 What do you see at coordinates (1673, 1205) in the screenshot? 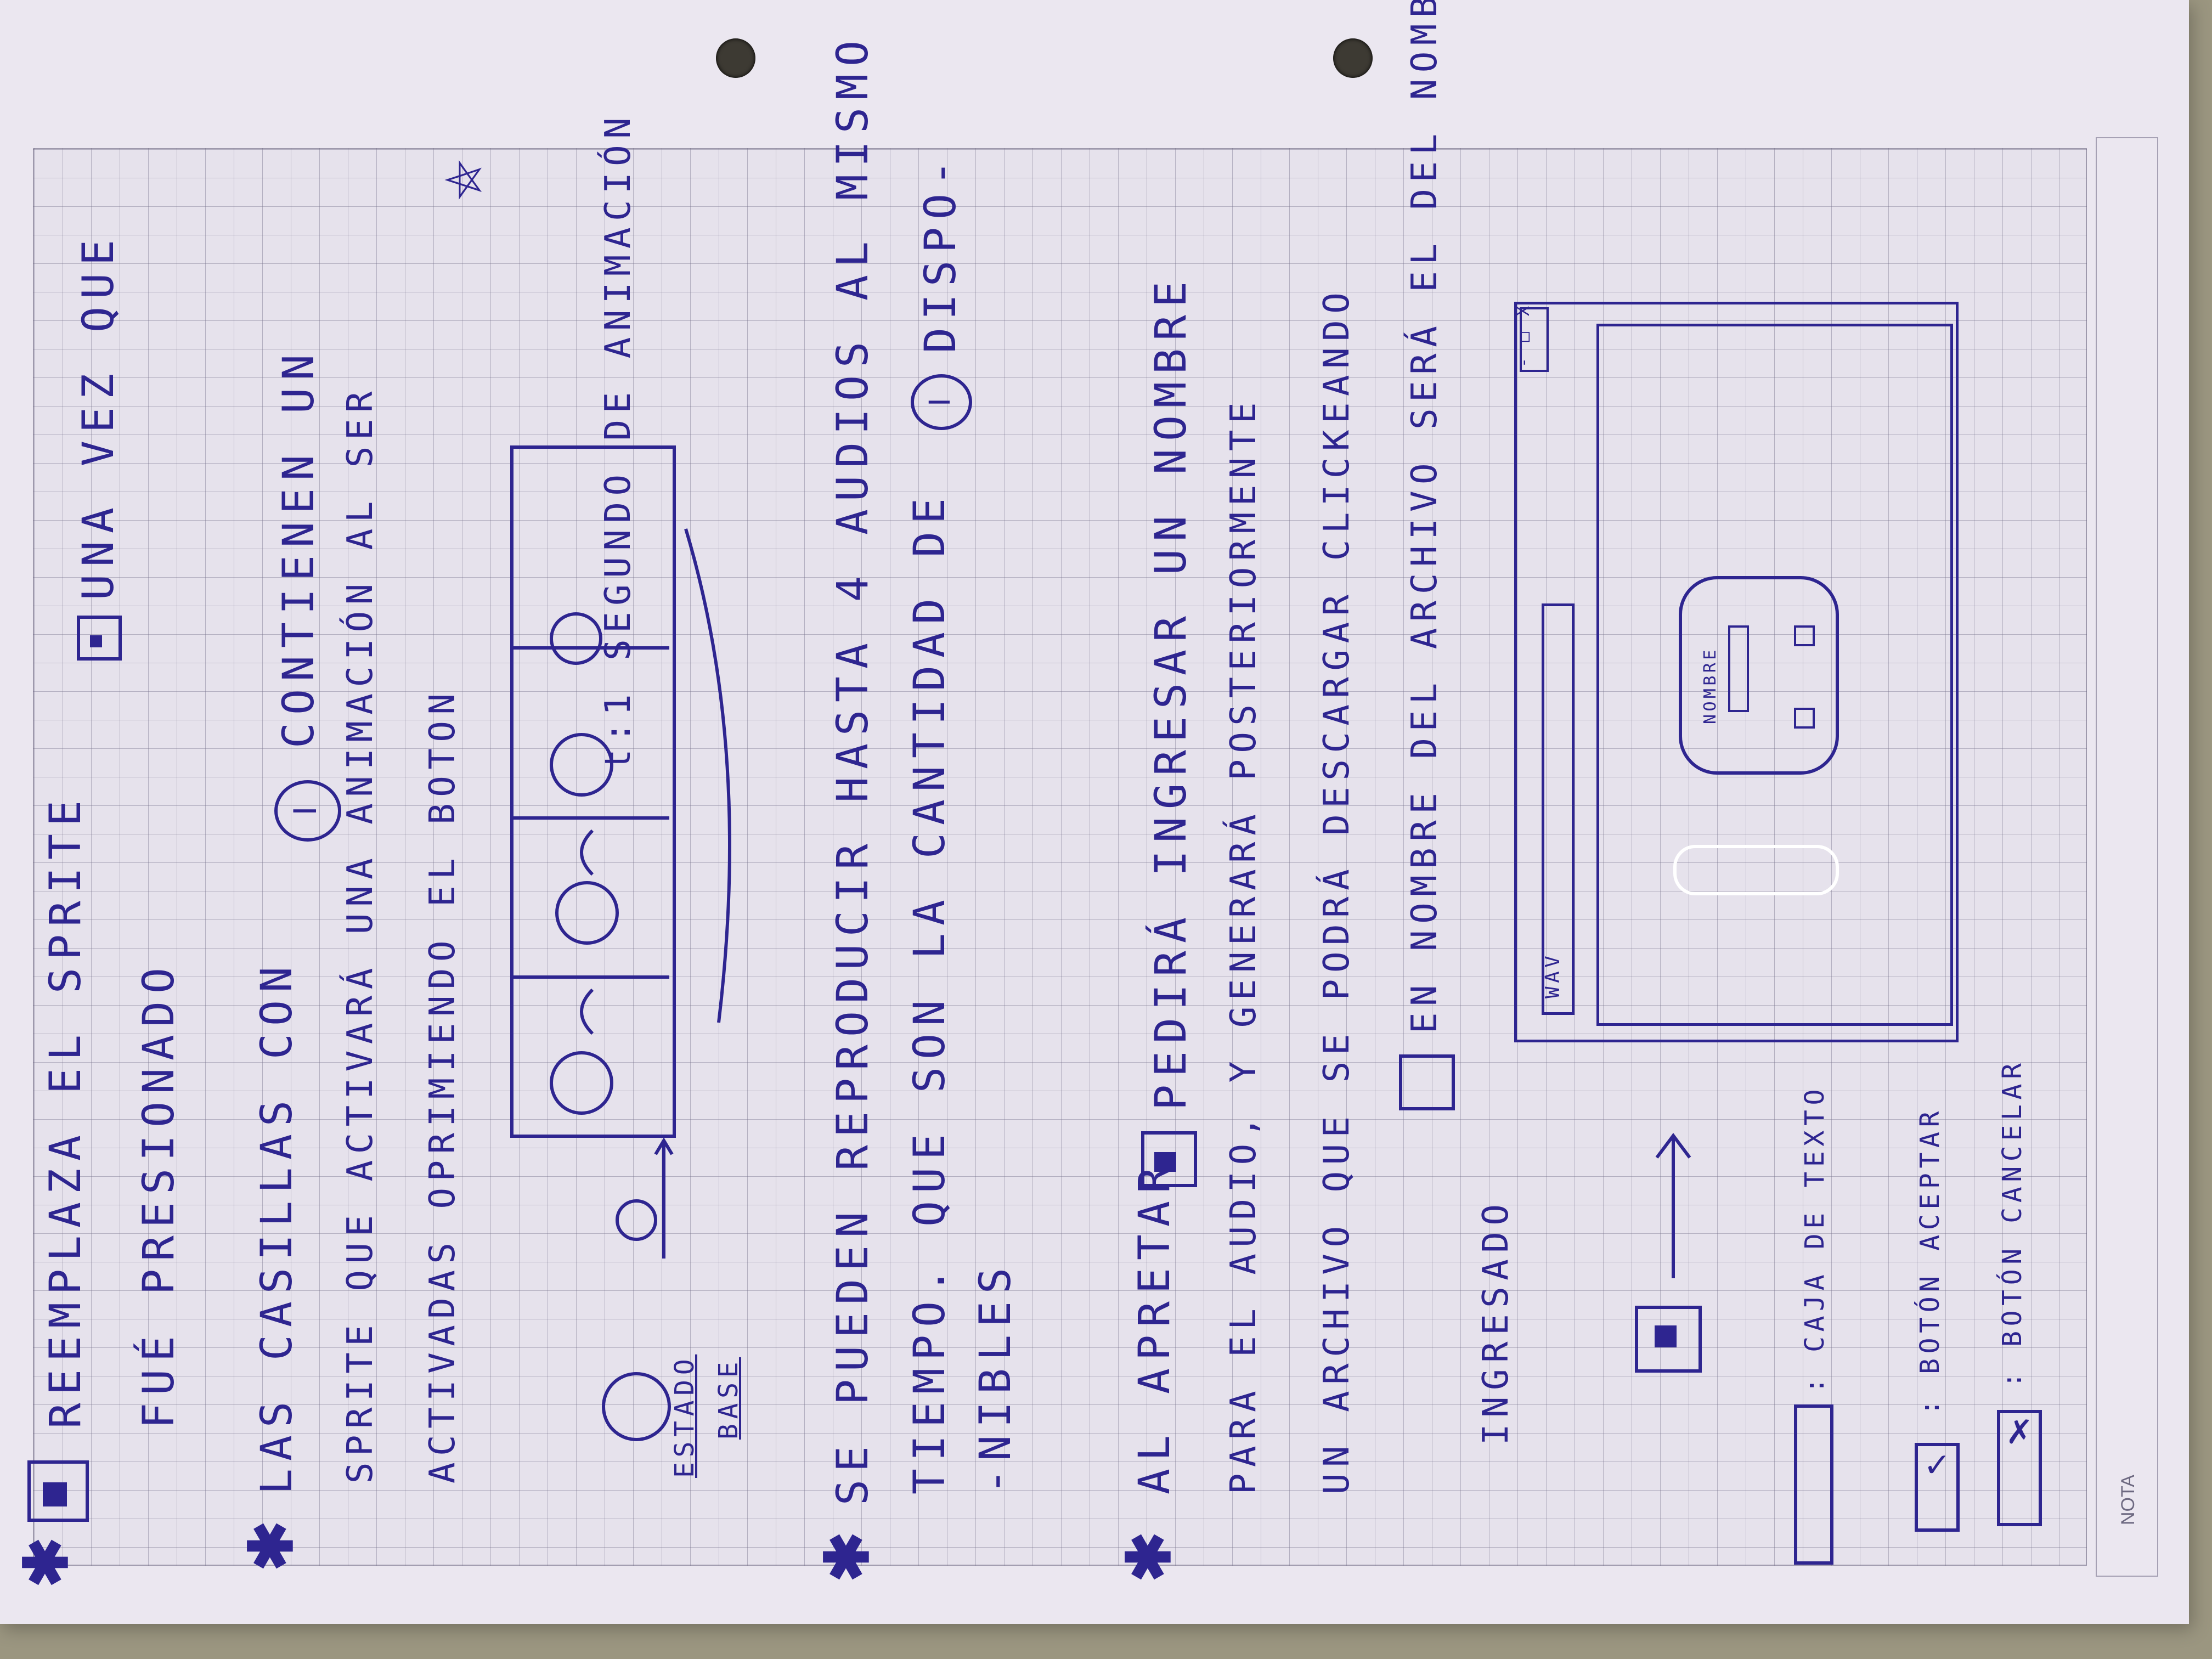
I see `flow-arrow` at bounding box center [1673, 1205].